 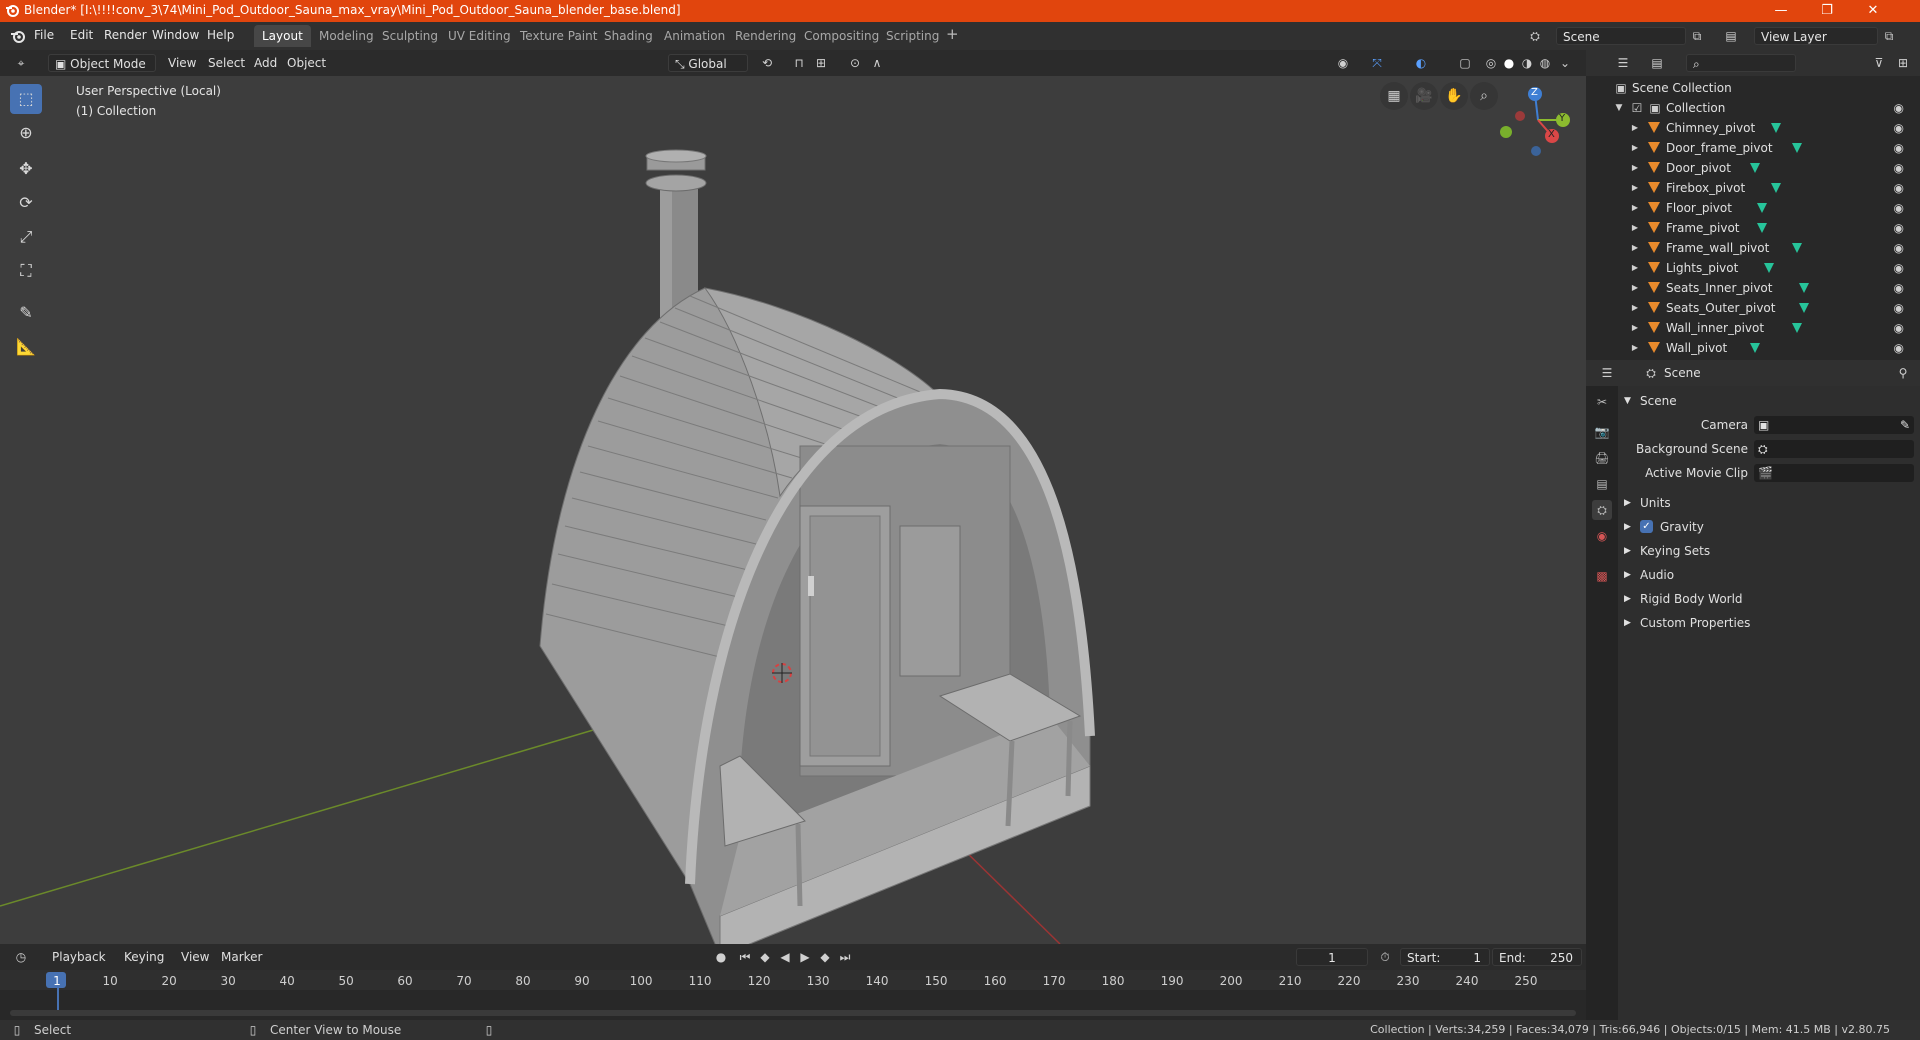 I want to click on menu-marker: Marker, so click(x=241, y=957).